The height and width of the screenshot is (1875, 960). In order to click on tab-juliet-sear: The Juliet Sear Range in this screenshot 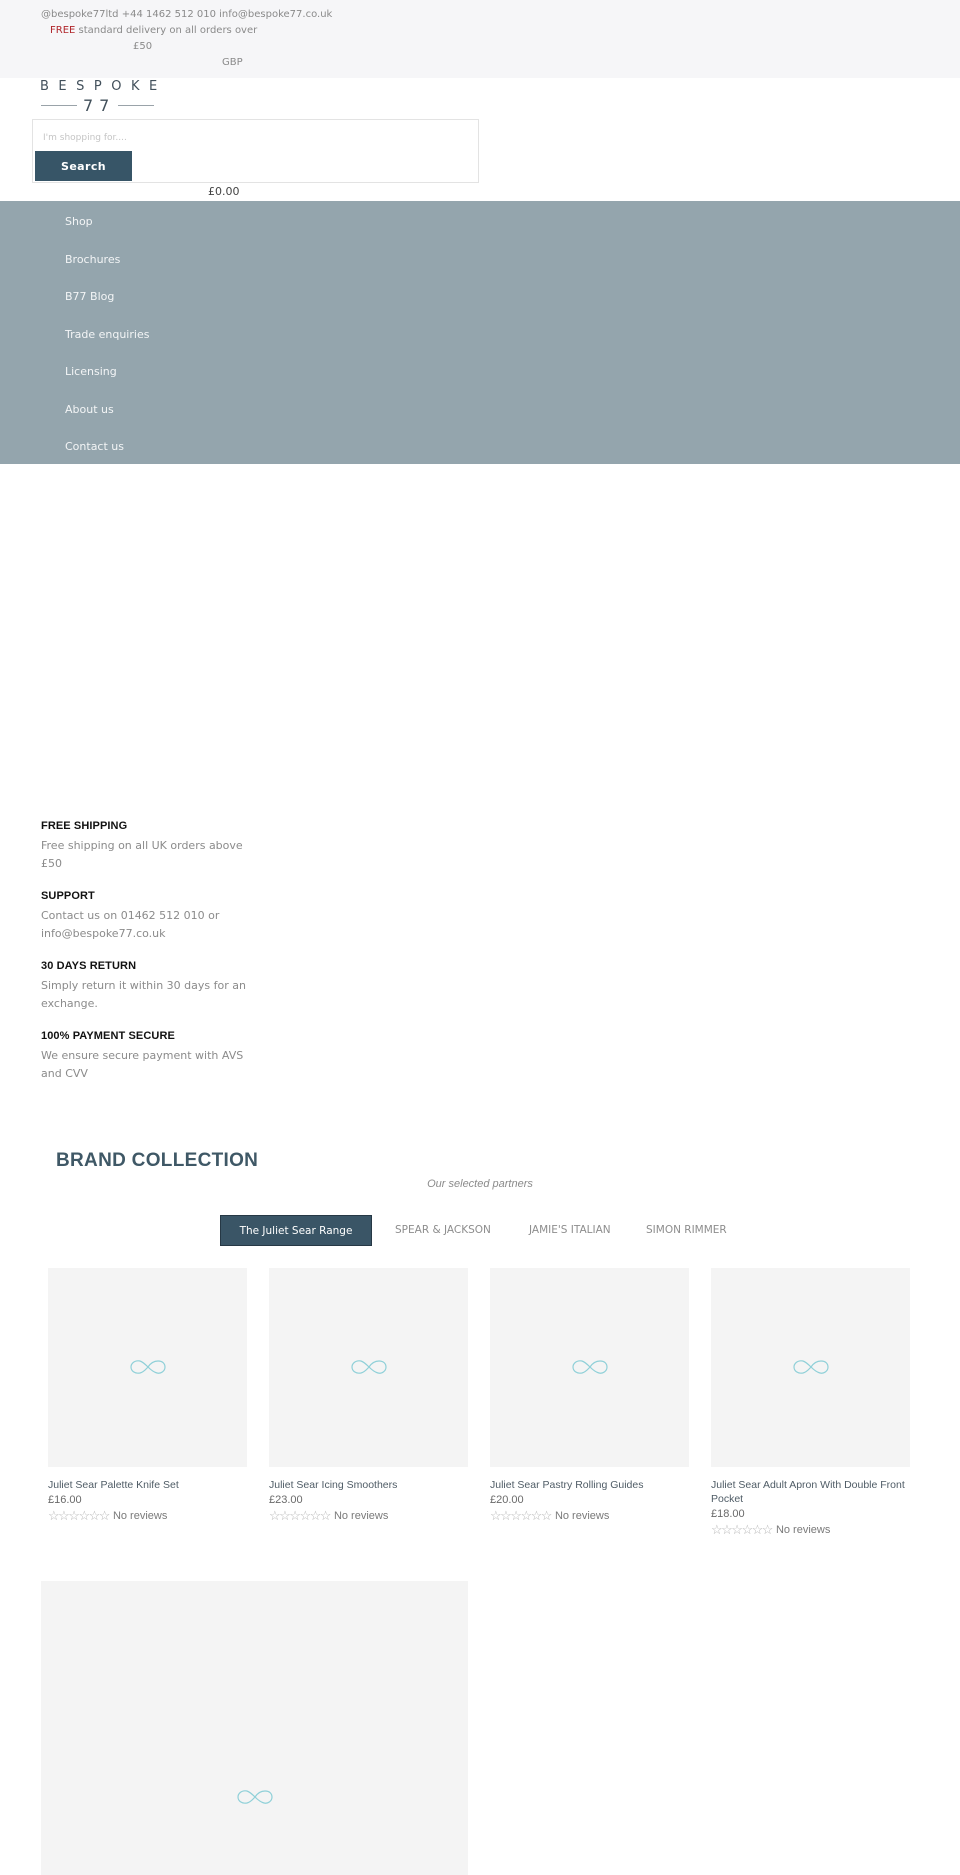, I will do `click(296, 1230)`.